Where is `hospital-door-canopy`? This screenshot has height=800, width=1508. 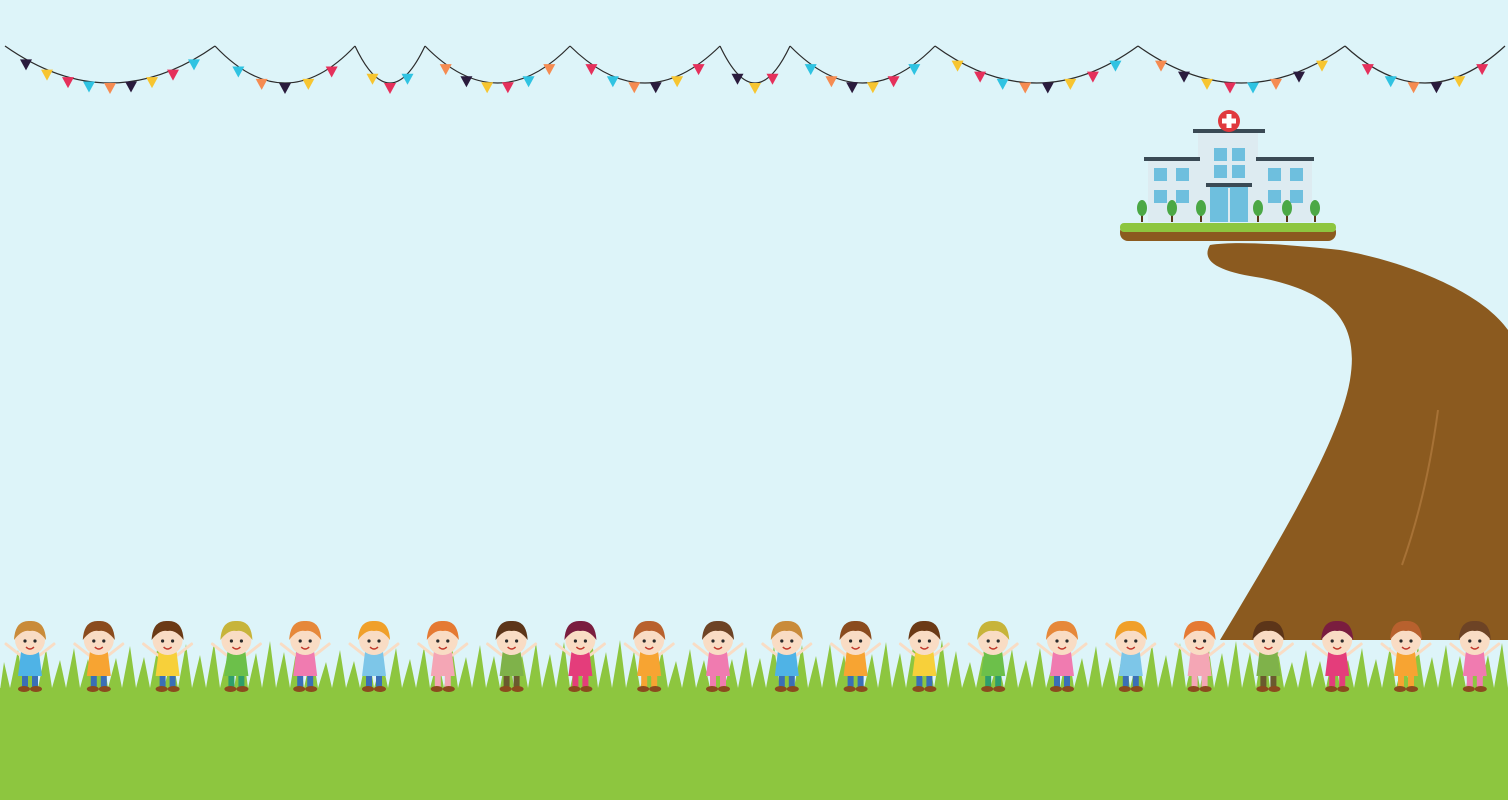 hospital-door-canopy is located at coordinates (1229, 185).